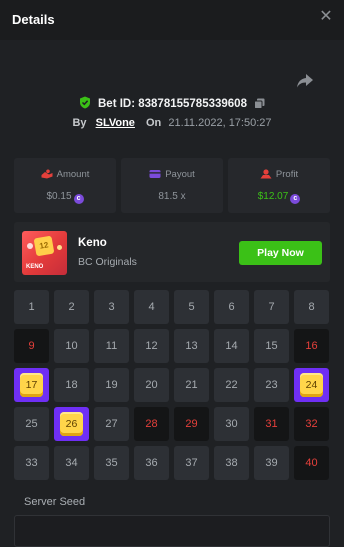 The image size is (344, 547). Describe the element at coordinates (191, 424) in the screenshot. I see `keno-cell-29: 29` at that location.